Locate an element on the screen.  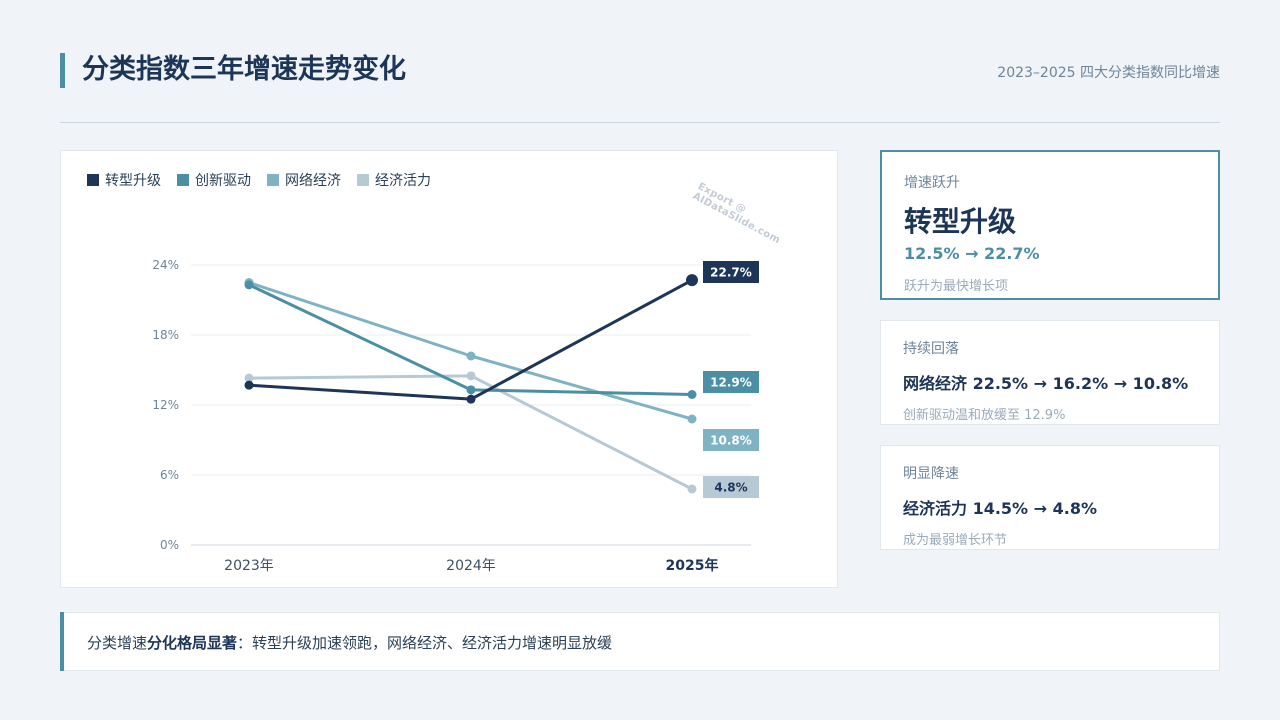
x-tick-label: 2025年 is located at coordinates (692, 565).